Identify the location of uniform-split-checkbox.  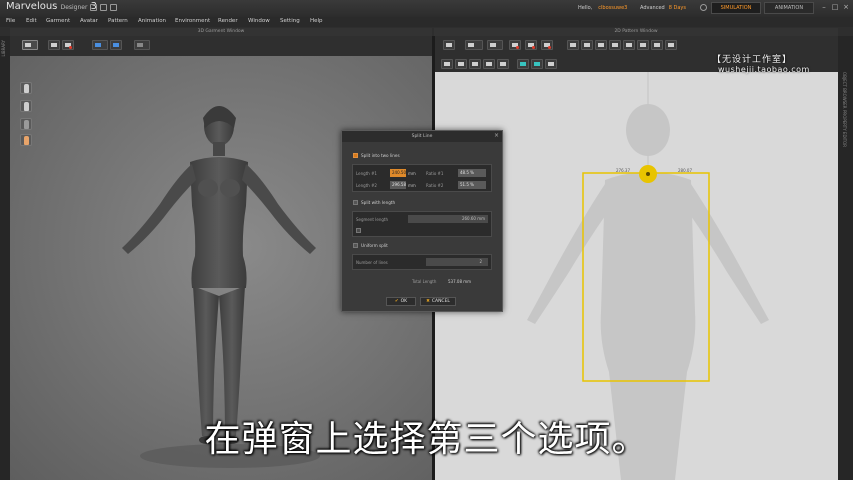
(355, 245).